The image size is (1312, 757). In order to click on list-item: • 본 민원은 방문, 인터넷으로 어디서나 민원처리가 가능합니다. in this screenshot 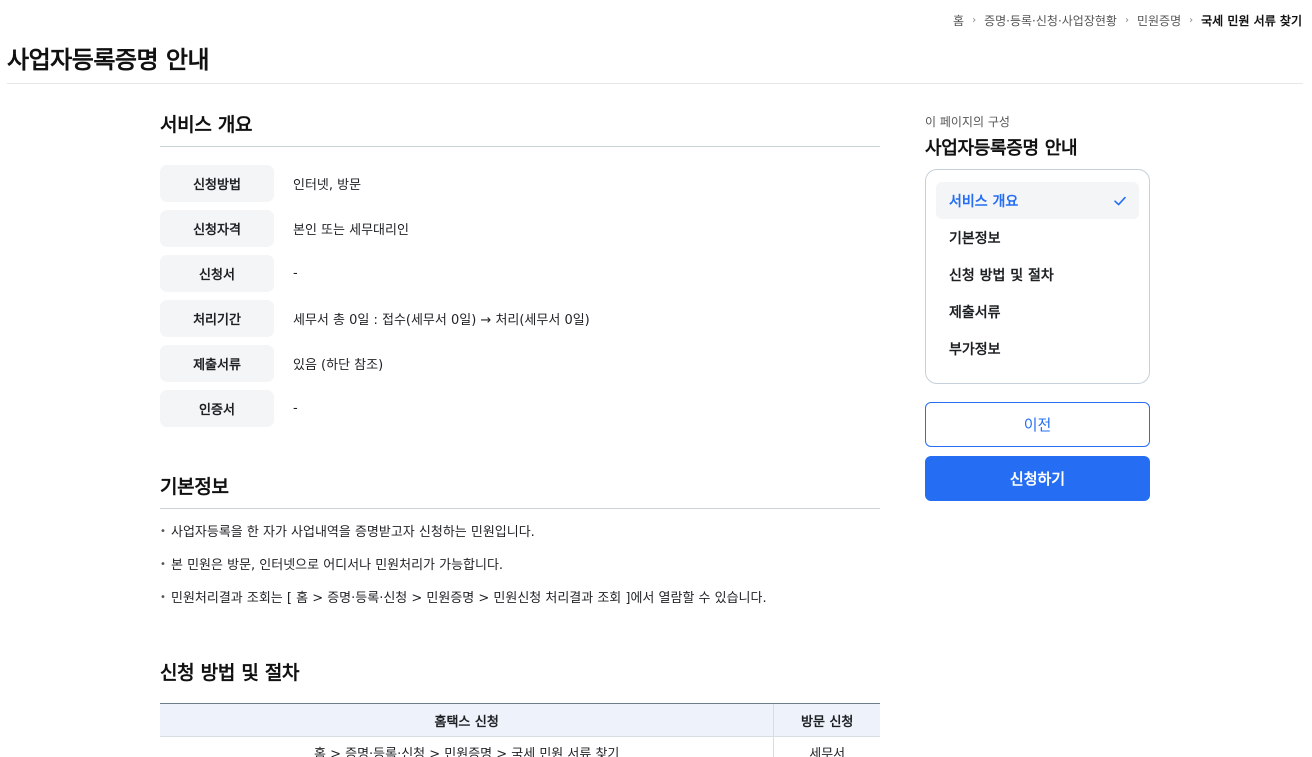, I will do `click(520, 572)`.